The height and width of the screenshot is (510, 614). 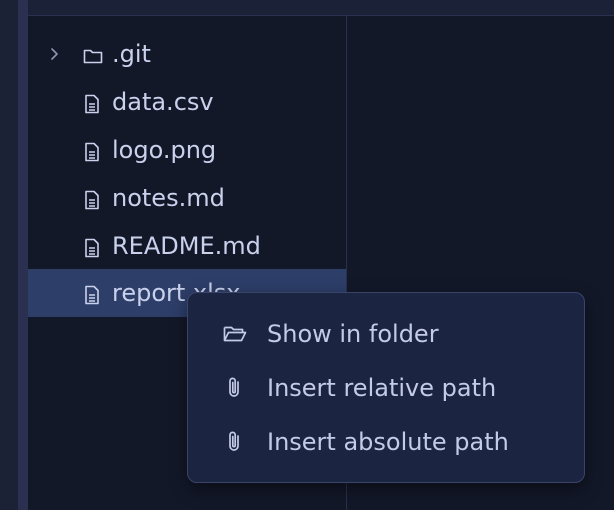 I want to click on menu-item-insert-relative-path: Insert relative path, so click(x=386, y=388).